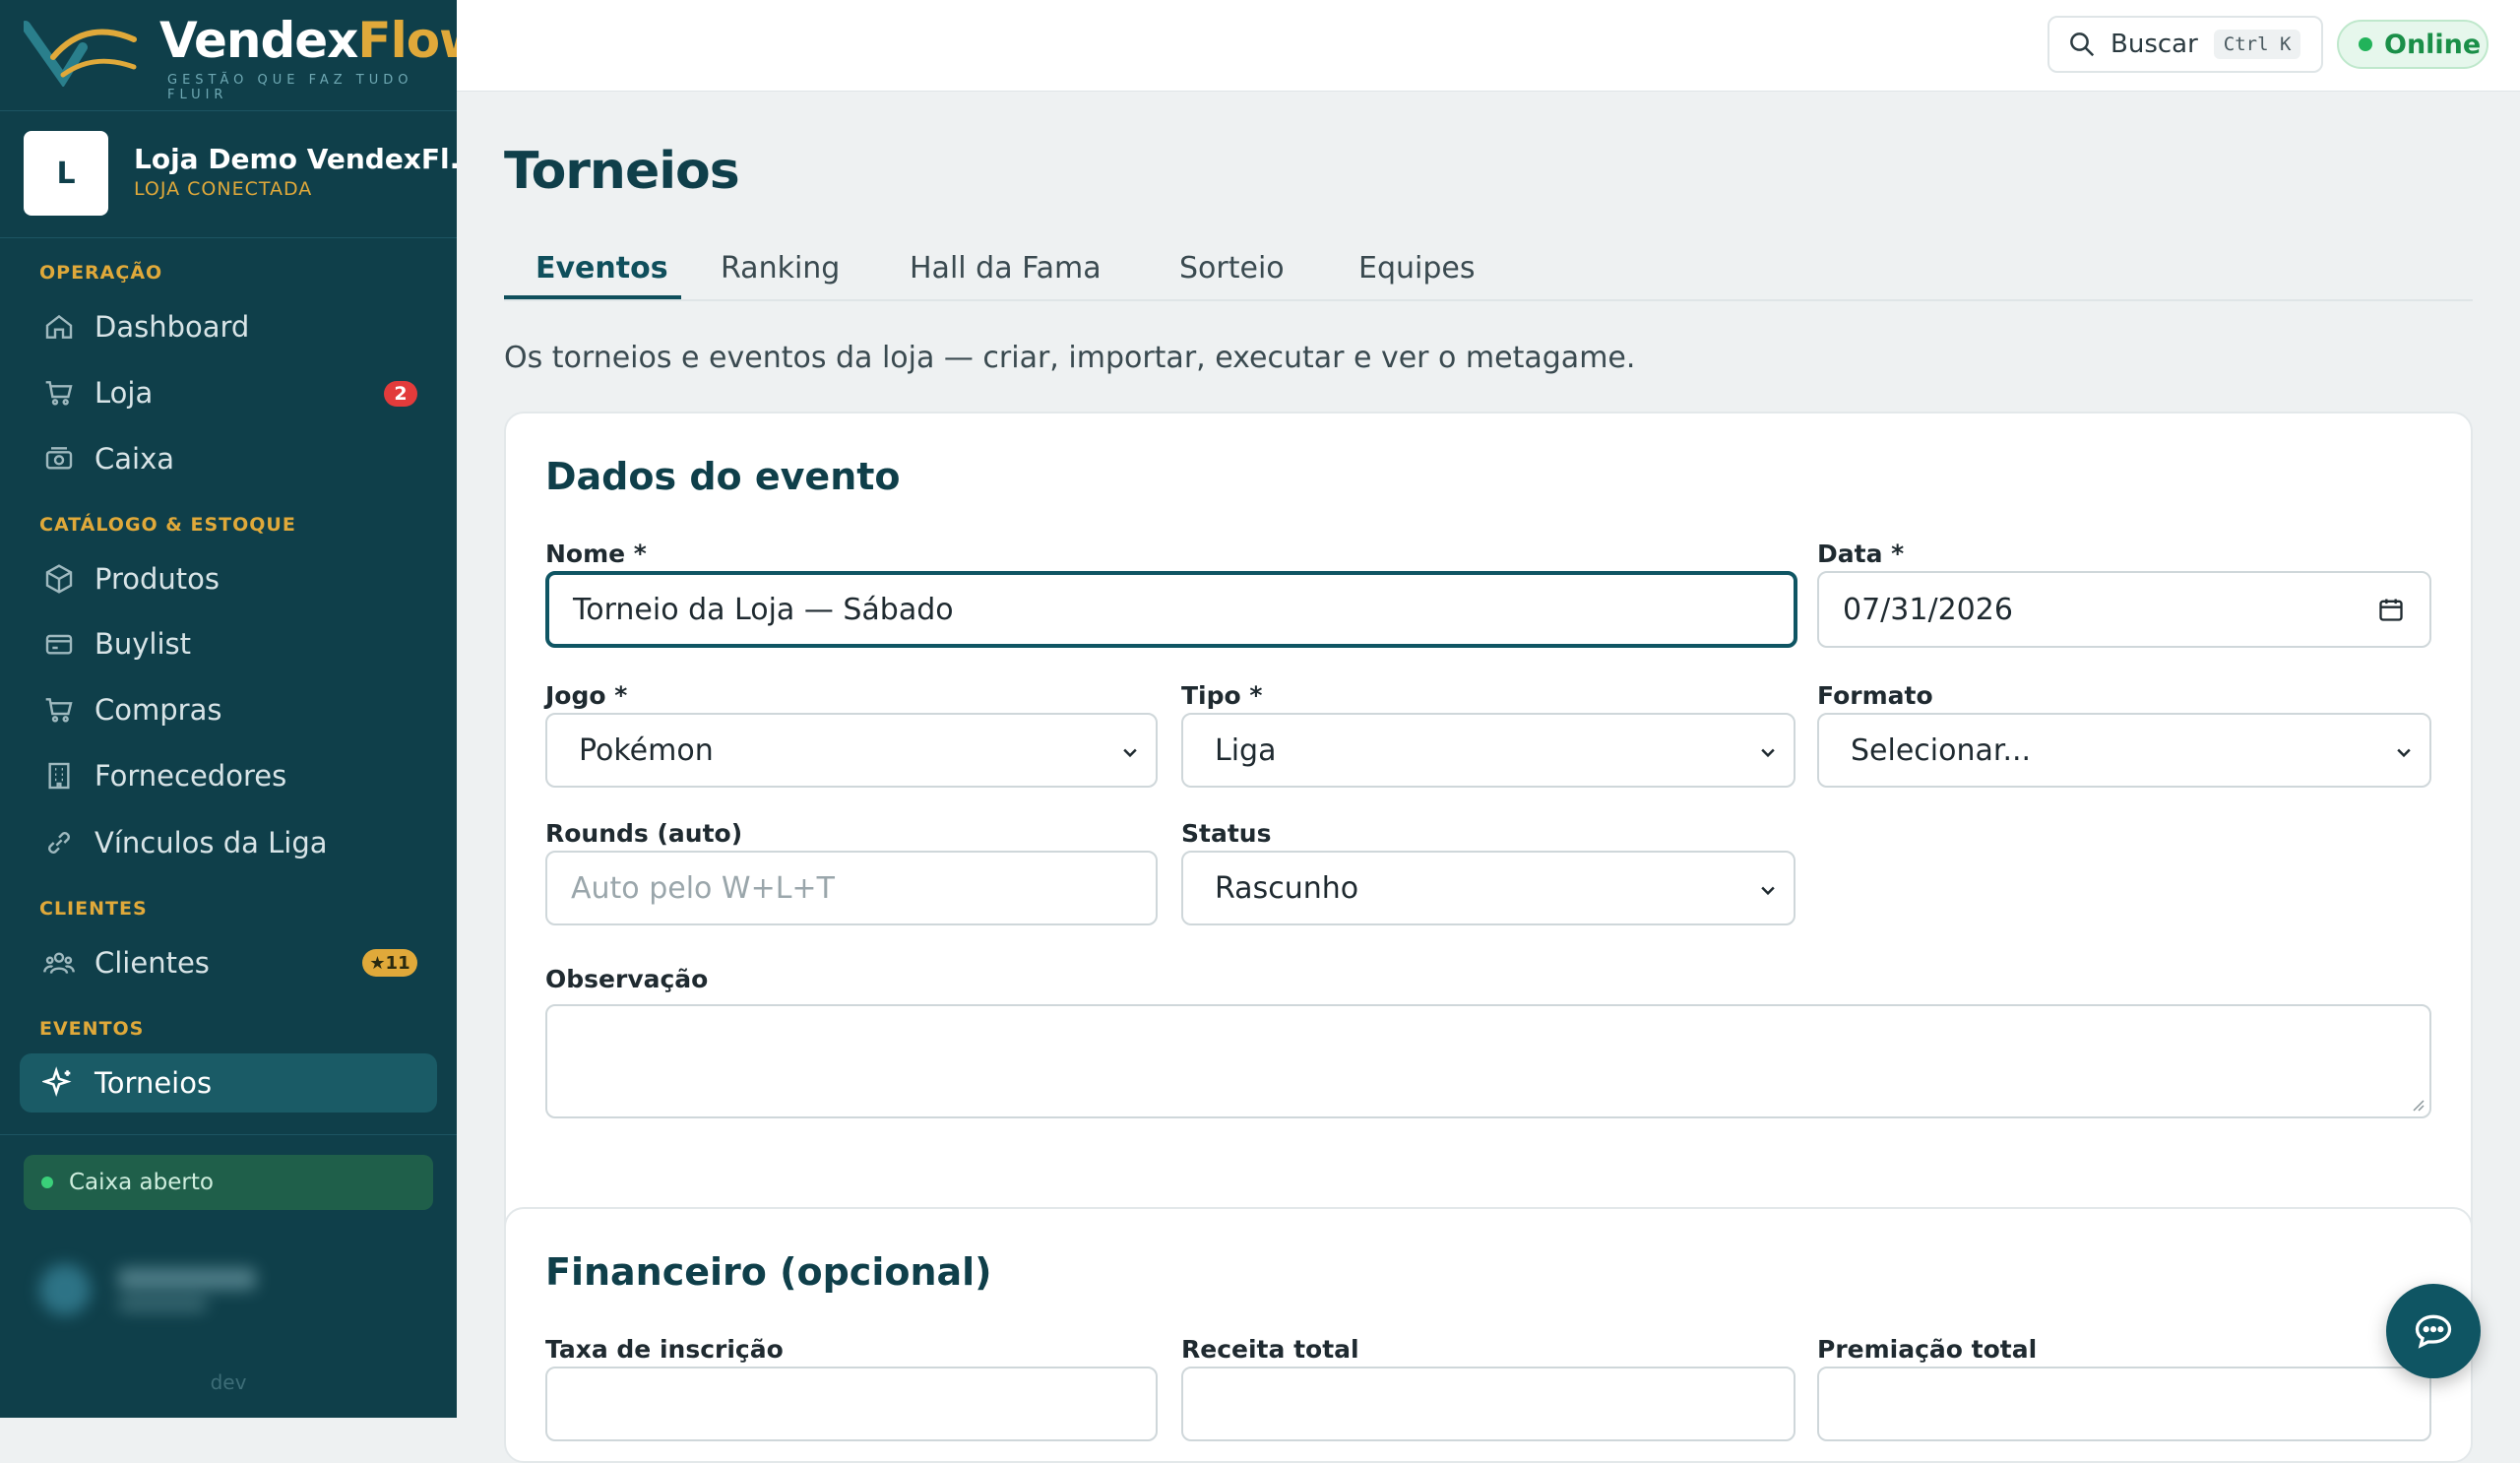  Describe the element at coordinates (228, 578) in the screenshot. I see `sidebar-item-produtos: Produtos` at that location.